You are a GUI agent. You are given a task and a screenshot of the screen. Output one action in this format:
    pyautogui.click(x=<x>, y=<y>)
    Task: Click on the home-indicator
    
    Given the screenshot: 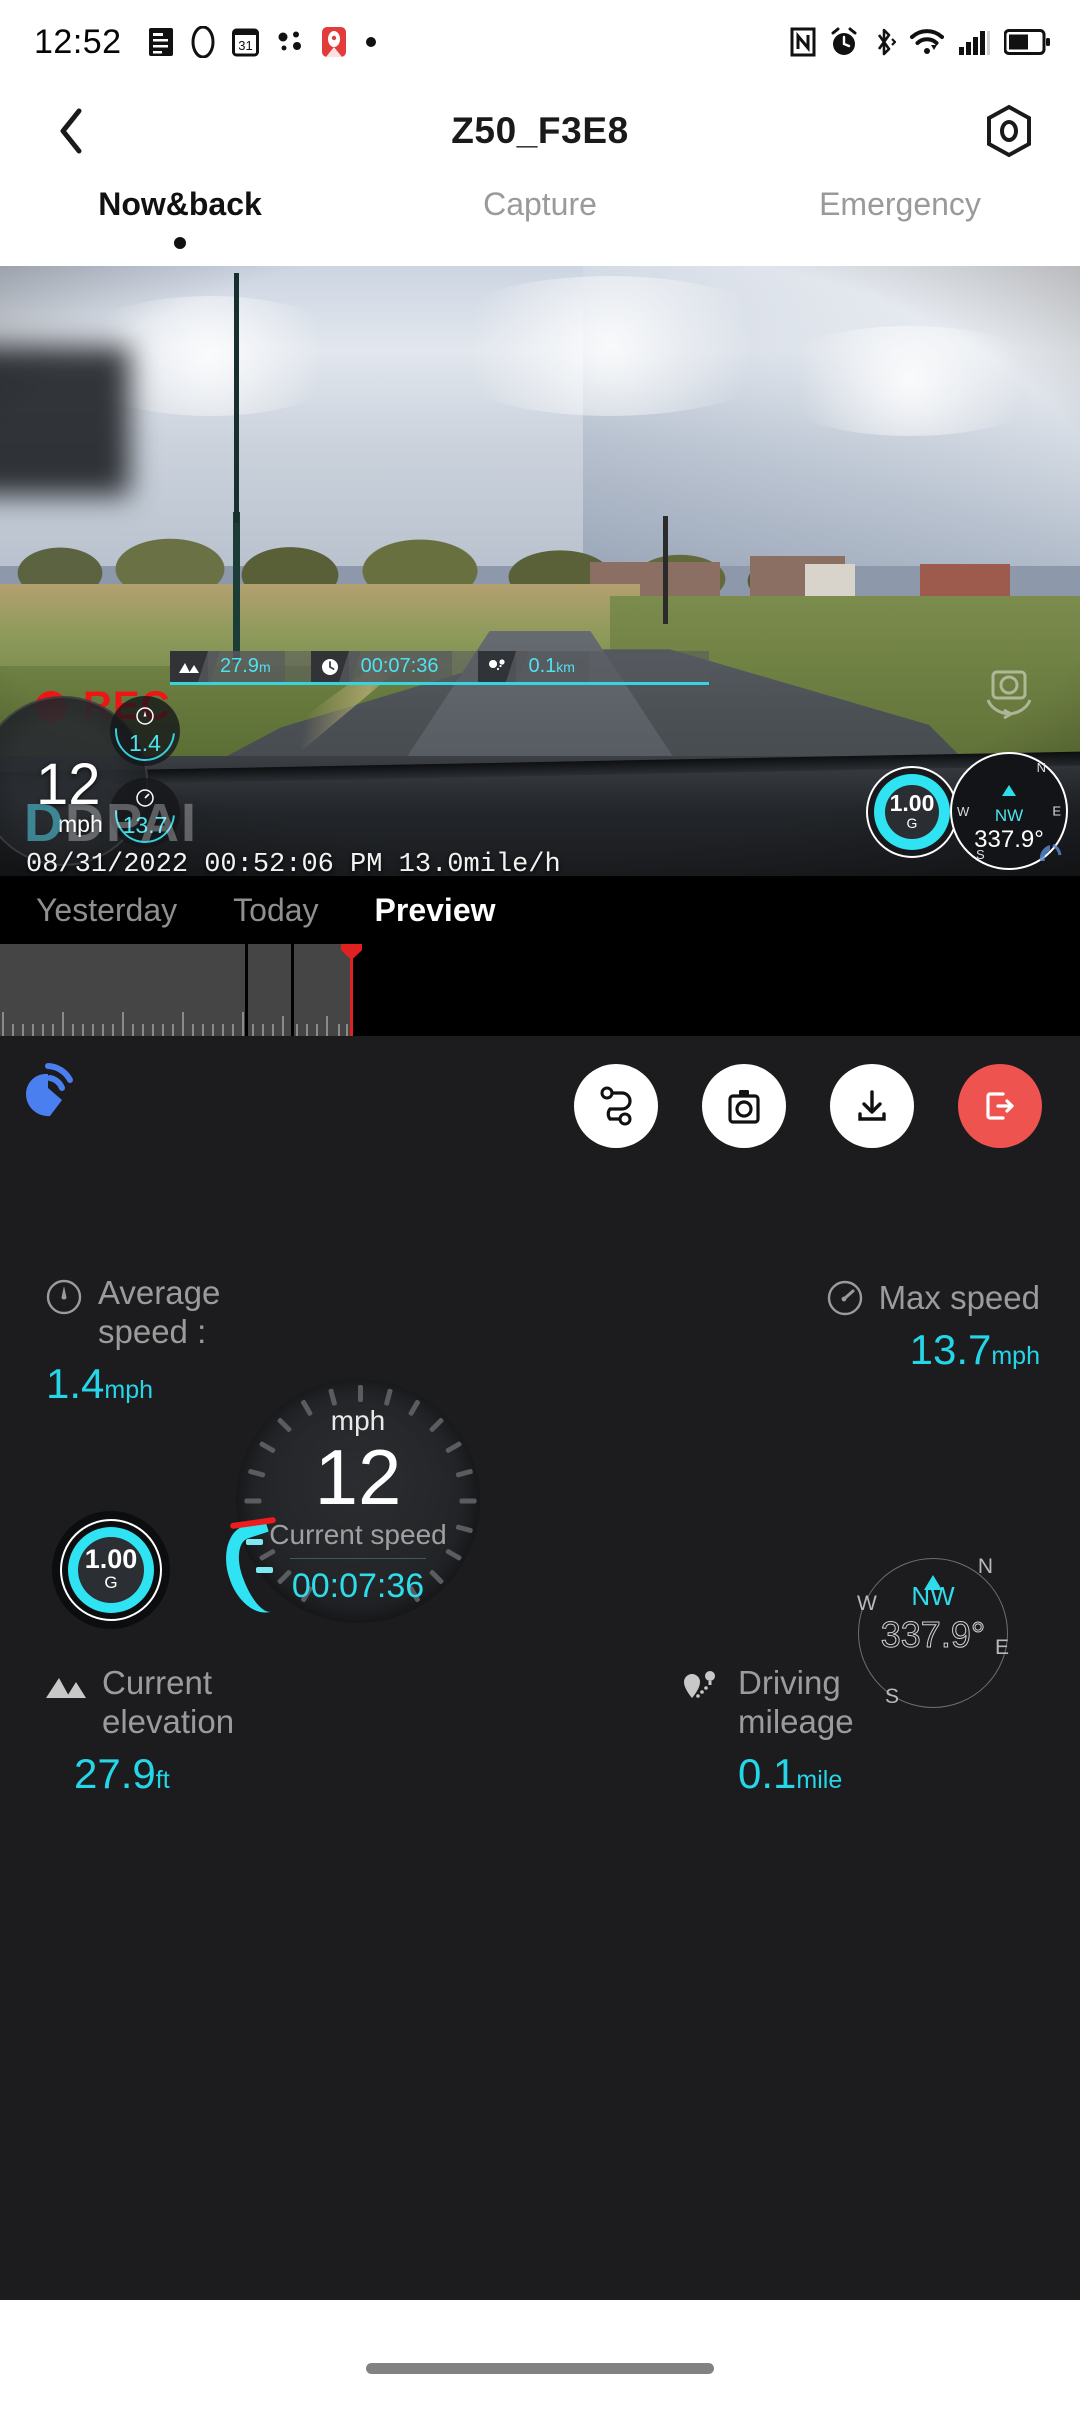 What is the action you would take?
    pyautogui.click(x=540, y=2368)
    